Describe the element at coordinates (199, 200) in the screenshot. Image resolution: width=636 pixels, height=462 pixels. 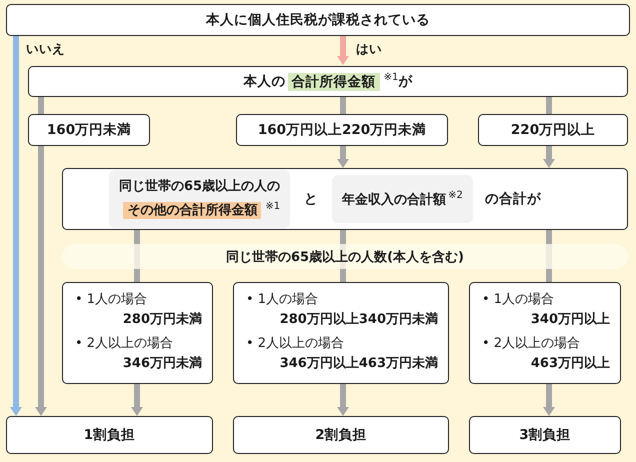
I see `other-income-text: 同じ世帯の65歳以上の人の その他の合計所得金額 $^{※1}$` at that location.